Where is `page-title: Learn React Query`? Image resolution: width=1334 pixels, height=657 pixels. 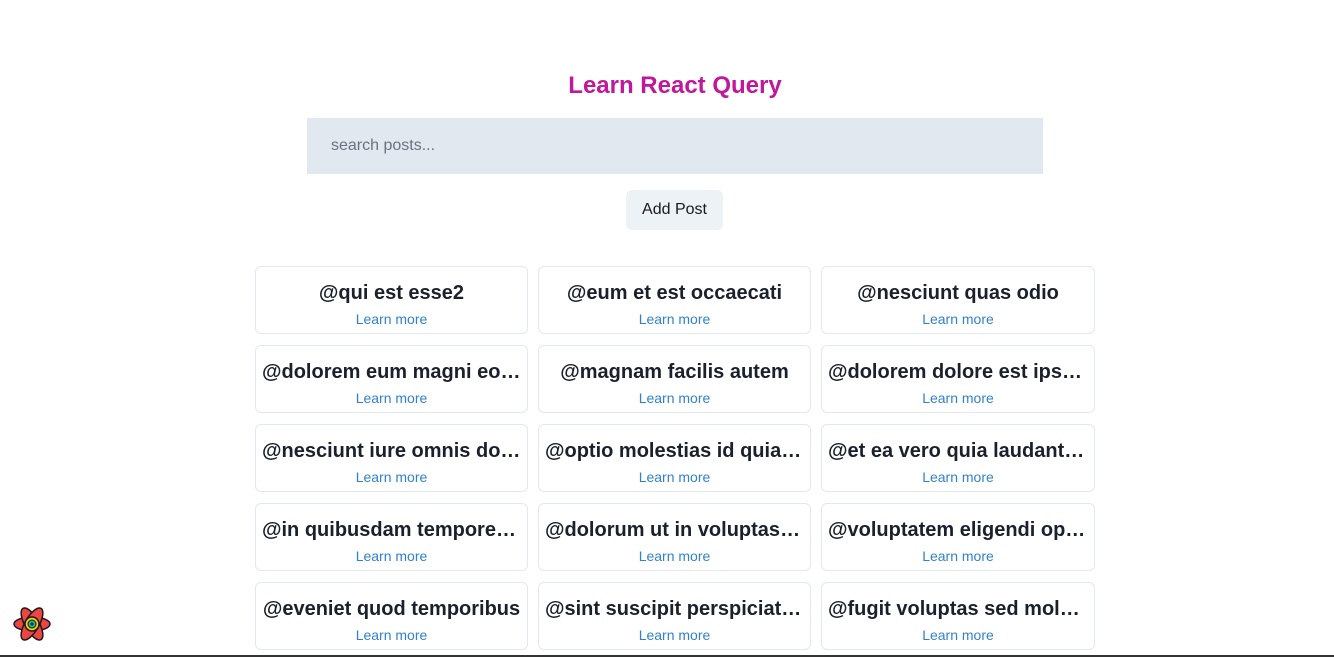 page-title: Learn React Query is located at coordinates (675, 85).